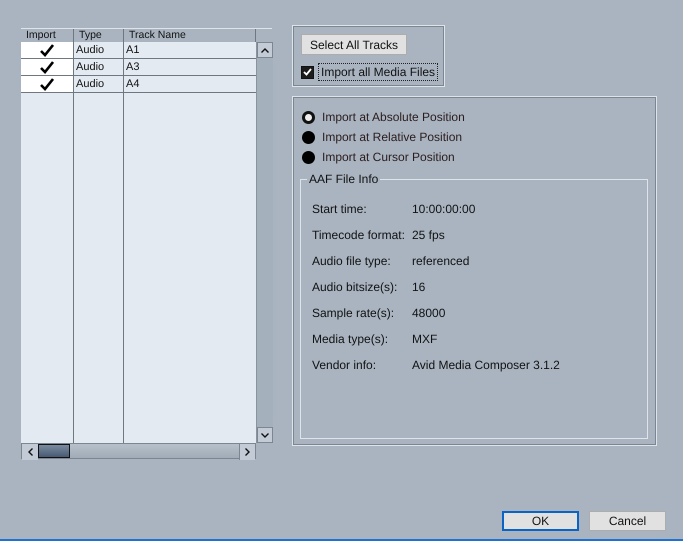  What do you see at coordinates (540, 521) in the screenshot?
I see `ok-button: OK` at bounding box center [540, 521].